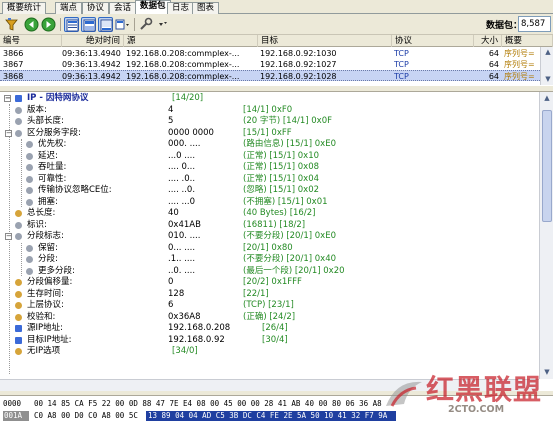 The height and width of the screenshot is (426, 553). Describe the element at coordinates (269, 122) in the screenshot. I see `tree-node: 头部长度: 5 (20 字节) [14/1] 0x0F` at that location.